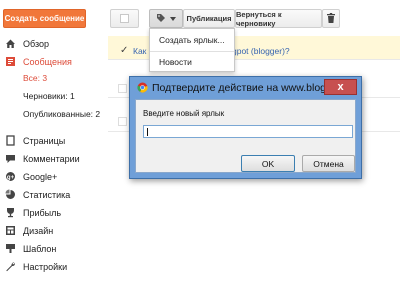  Describe the element at coordinates (248, 131) in the screenshot. I see `new-label-input` at that location.